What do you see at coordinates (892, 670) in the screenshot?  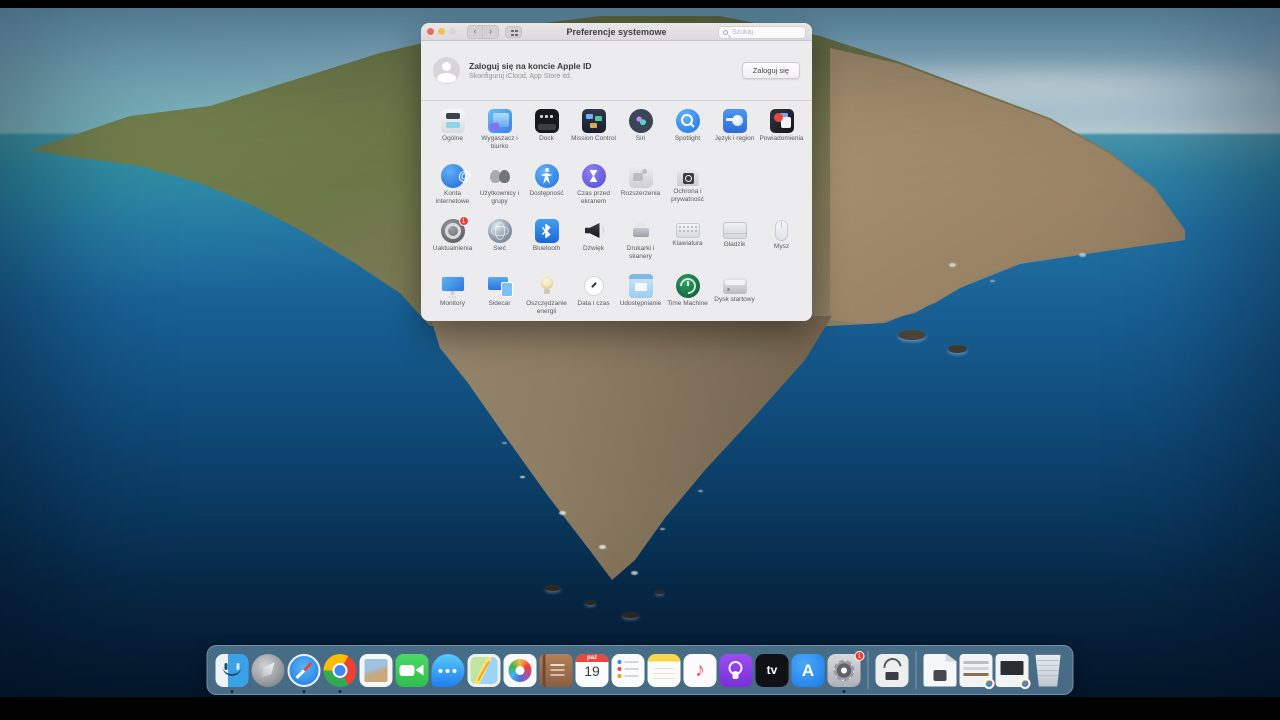 I see `dock-item-hwtool` at bounding box center [892, 670].